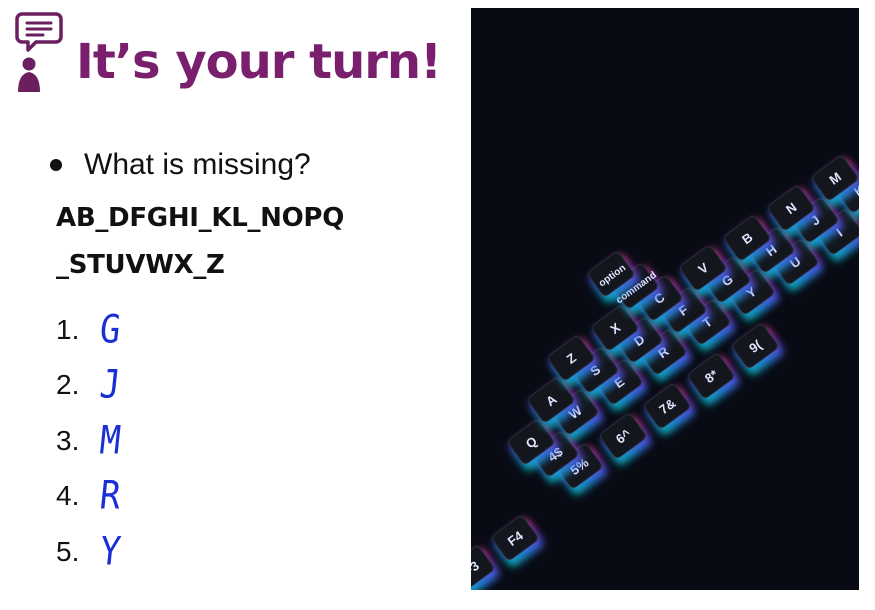 This screenshot has width=875, height=610. What do you see at coordinates (110, 496) in the screenshot?
I see `handwritten-answer: R` at bounding box center [110, 496].